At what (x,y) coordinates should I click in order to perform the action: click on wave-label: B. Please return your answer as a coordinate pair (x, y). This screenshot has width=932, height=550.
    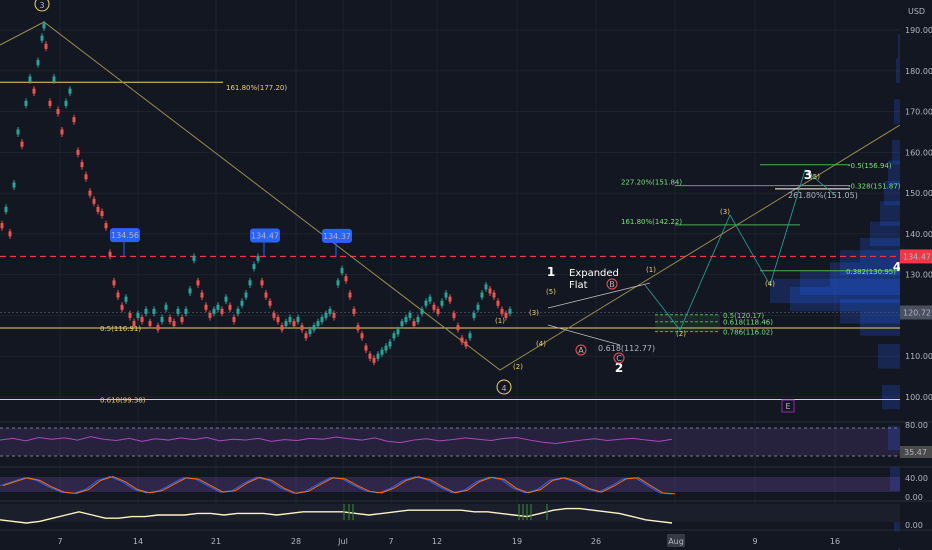
    Looking at the image, I should click on (612, 284).